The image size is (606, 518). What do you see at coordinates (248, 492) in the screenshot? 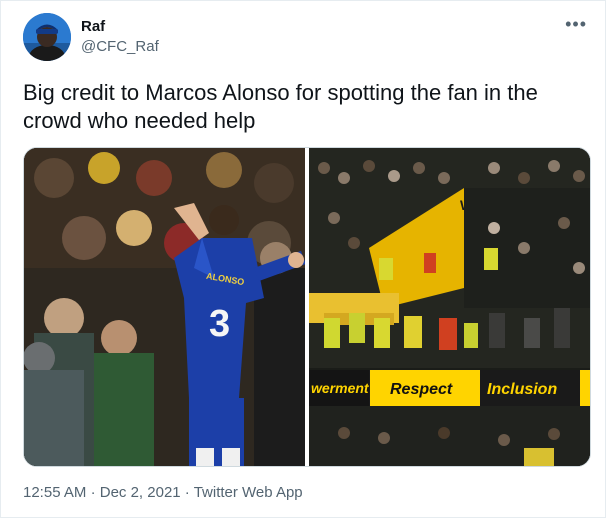
I see `tweet-source: Twitter Web App` at bounding box center [248, 492].